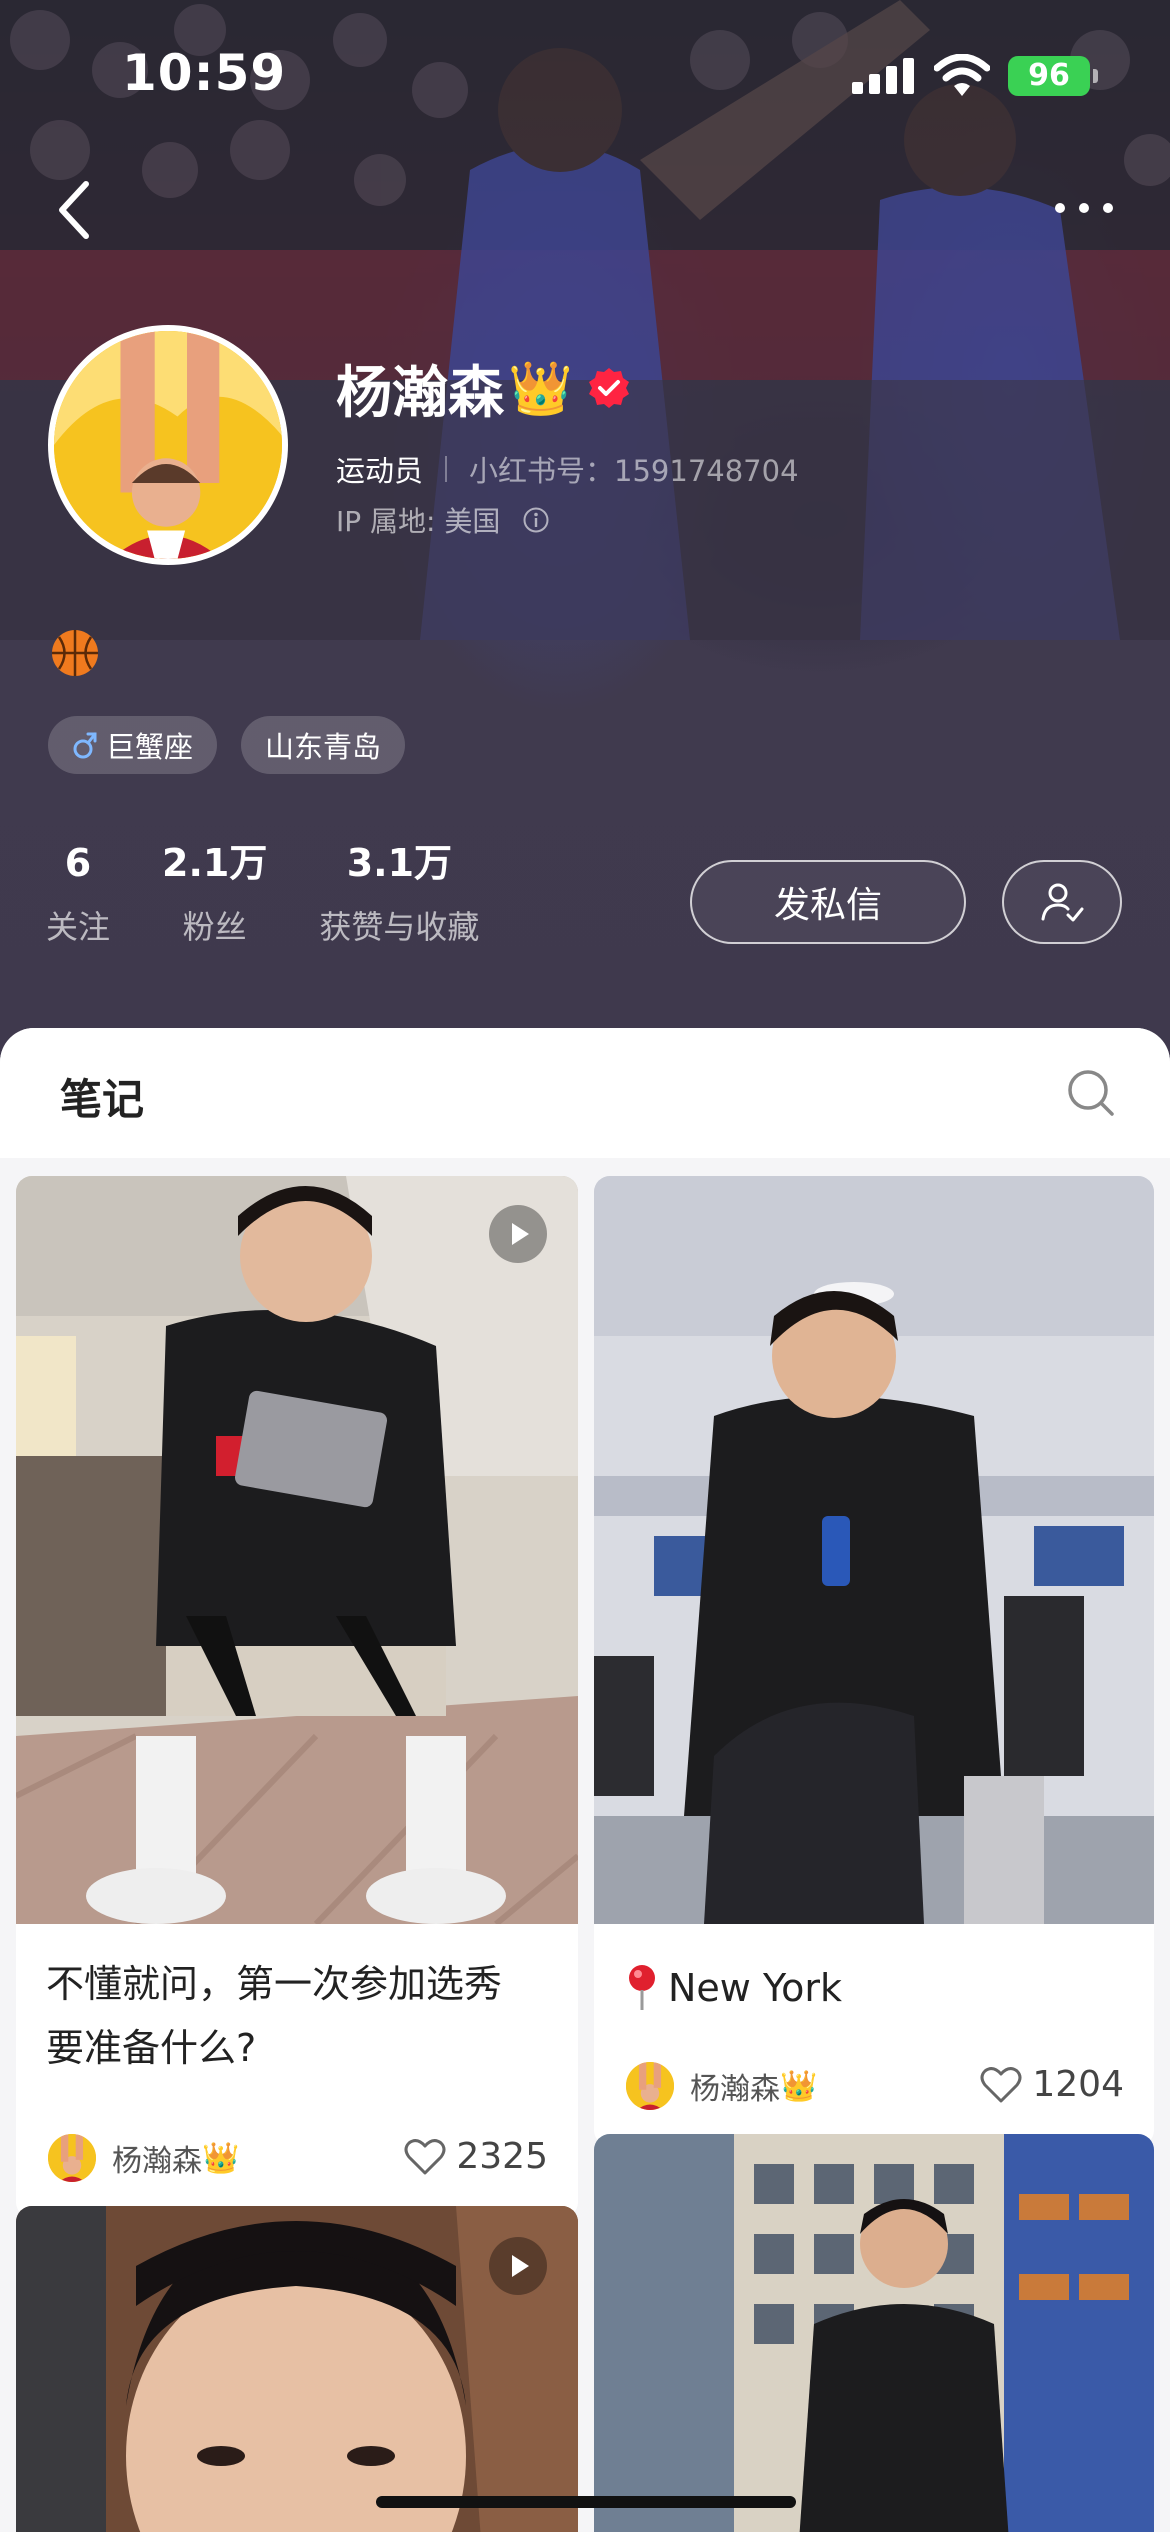  Describe the element at coordinates (828, 902) in the screenshot. I see `send-message-button: 发私信` at that location.